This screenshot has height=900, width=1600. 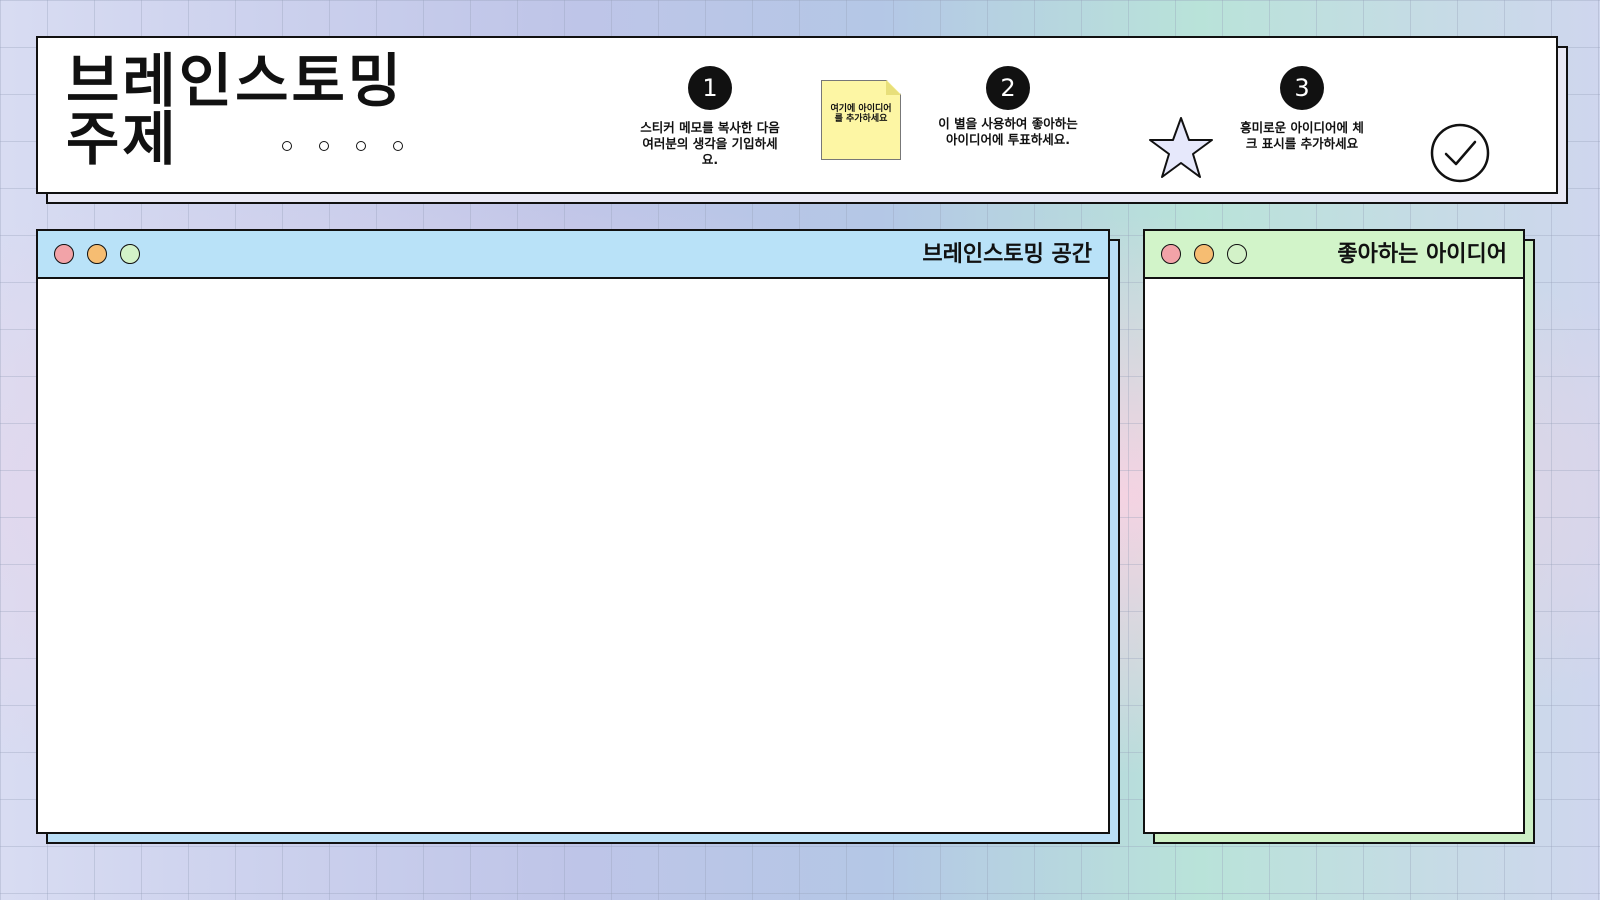 I want to click on checkmark-circle-icon, so click(x=1460, y=153).